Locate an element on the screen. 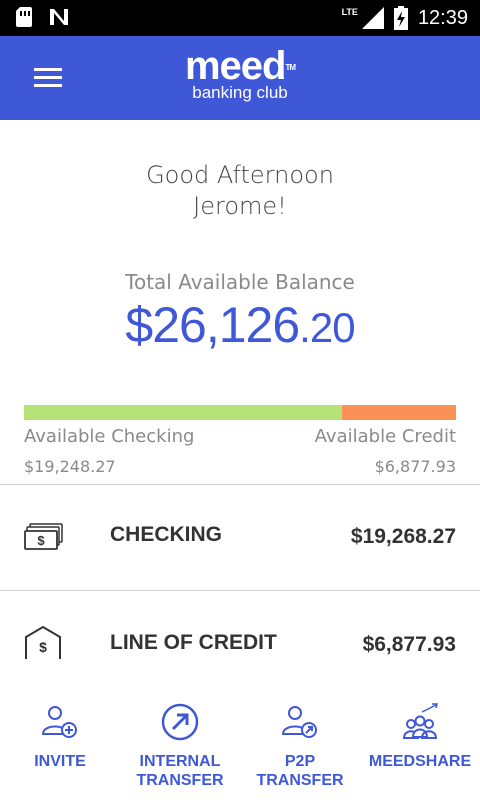  p2p-transfer-icon is located at coordinates (299, 722).